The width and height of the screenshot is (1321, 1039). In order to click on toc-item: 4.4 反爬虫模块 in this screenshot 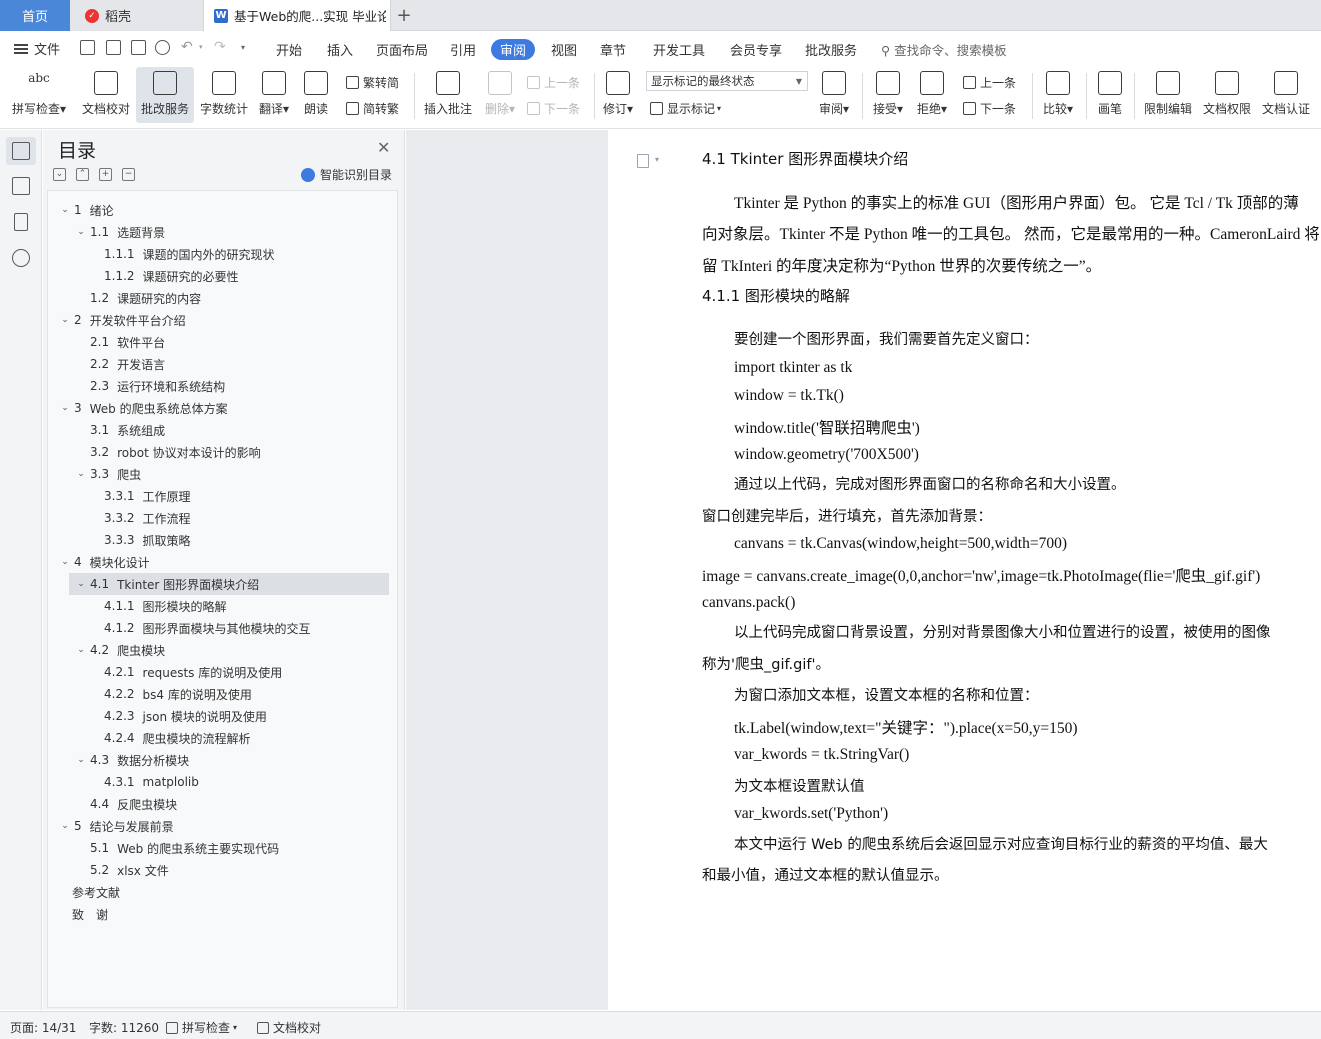, I will do `click(222, 804)`.